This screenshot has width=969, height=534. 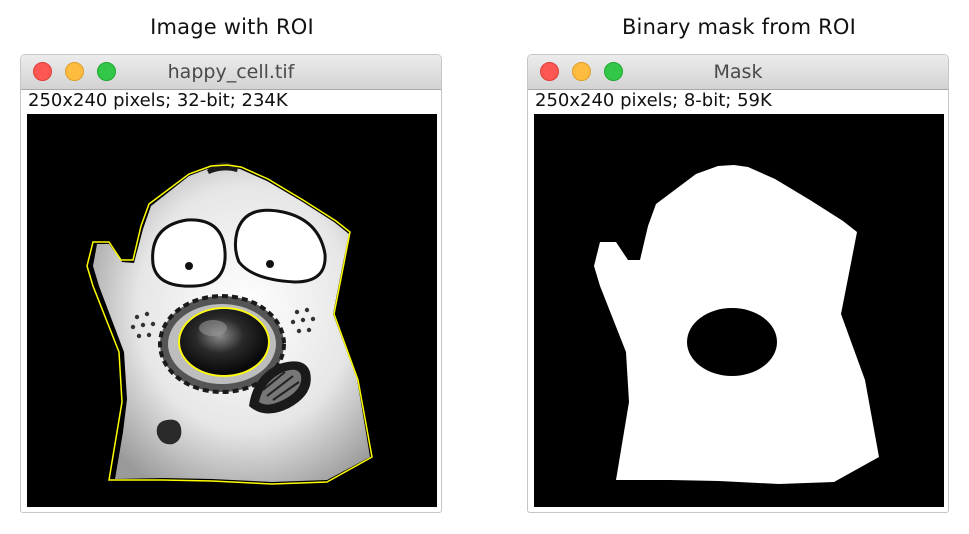 I want to click on panel-caption: Binary mask from ROI, so click(x=739, y=27).